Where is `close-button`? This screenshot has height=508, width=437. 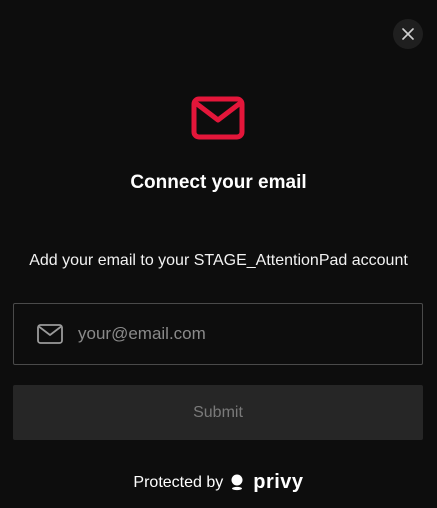
close-button is located at coordinates (408, 34).